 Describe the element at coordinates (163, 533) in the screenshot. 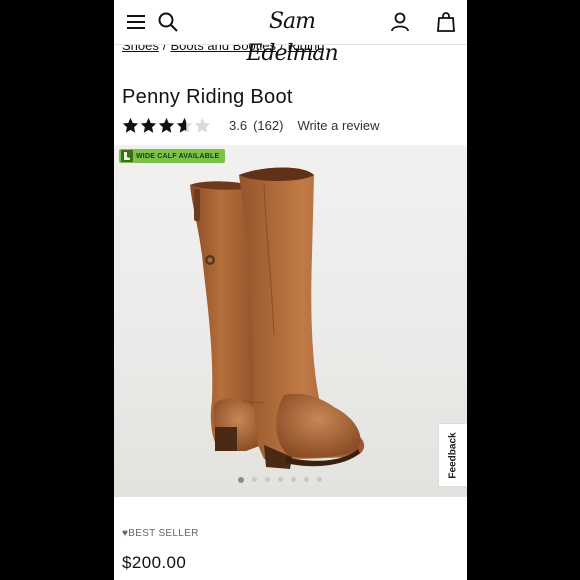

I see `best-seller-text: BEST SELLER` at that location.